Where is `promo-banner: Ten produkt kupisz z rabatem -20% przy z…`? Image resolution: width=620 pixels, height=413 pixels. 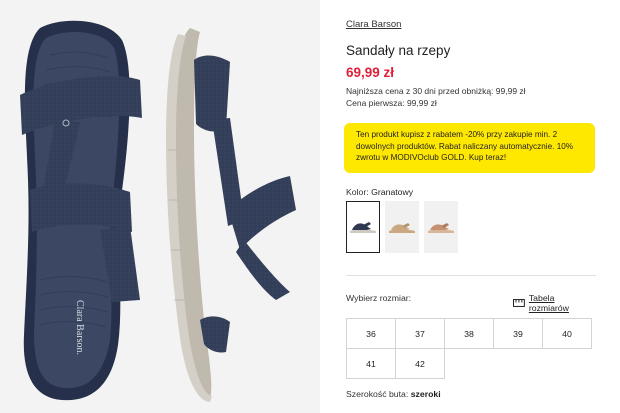 promo-banner: Ten produkt kupisz z rabatem -20% przy z… is located at coordinates (469, 148).